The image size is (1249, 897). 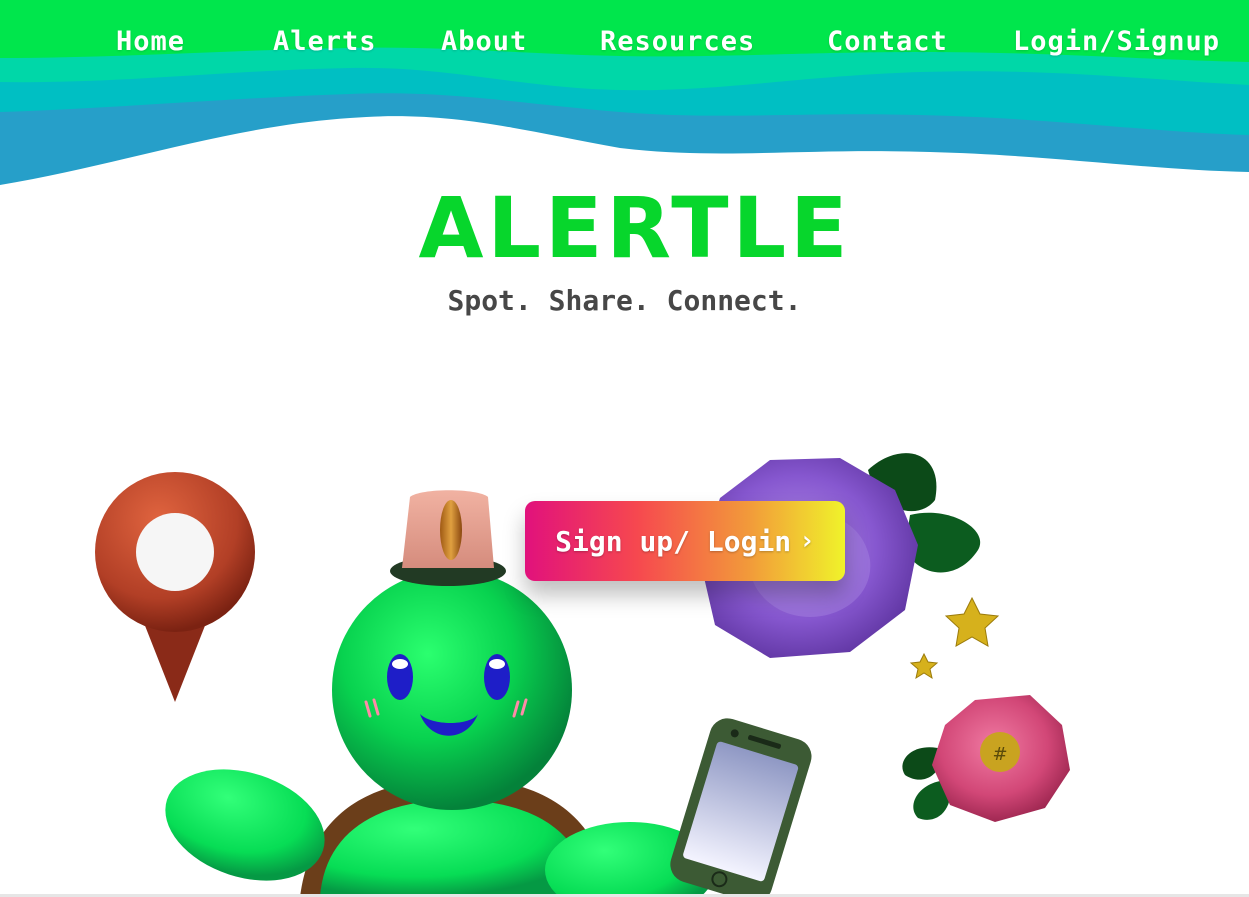 I want to click on signup-login-button: Sign up/ Login ›, so click(x=685, y=541).